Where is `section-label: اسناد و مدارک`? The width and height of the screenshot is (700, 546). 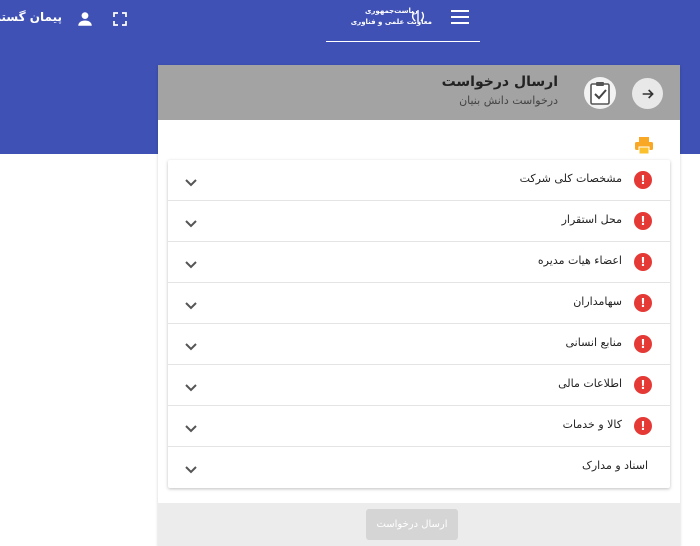 section-label: اسناد و مدارک is located at coordinates (614, 465).